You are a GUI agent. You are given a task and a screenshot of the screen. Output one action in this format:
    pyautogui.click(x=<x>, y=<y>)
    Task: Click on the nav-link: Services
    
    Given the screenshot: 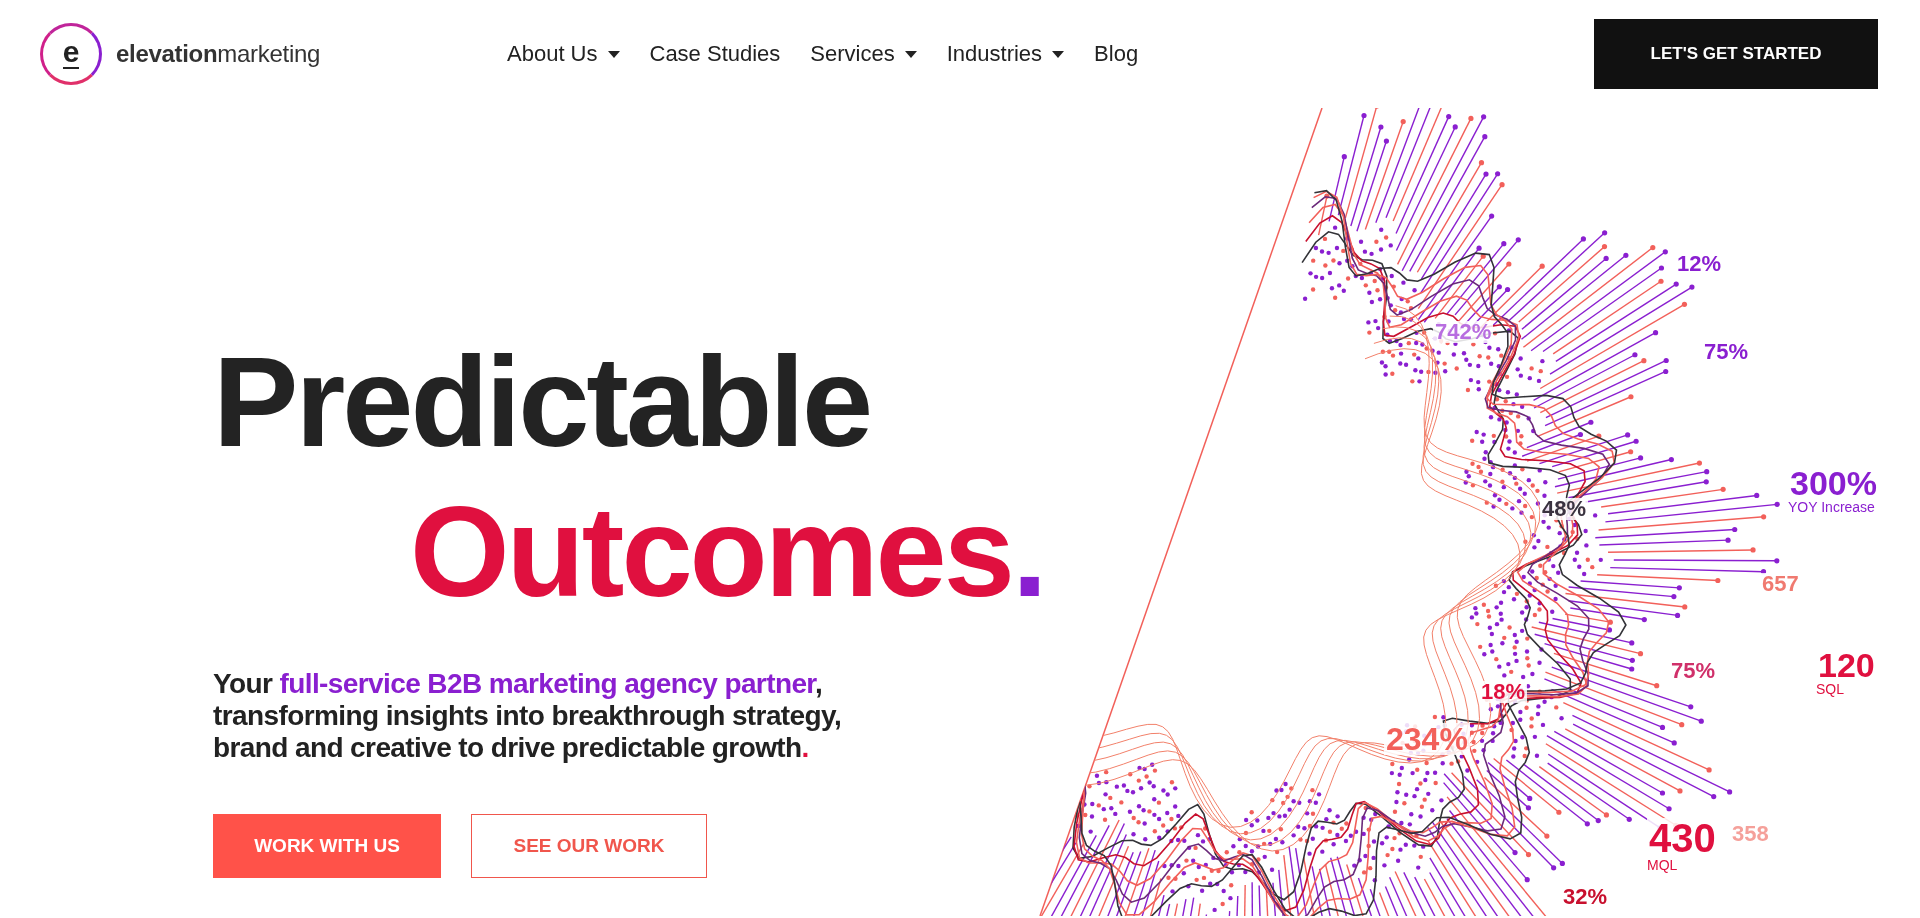 What is the action you would take?
    pyautogui.click(x=863, y=54)
    